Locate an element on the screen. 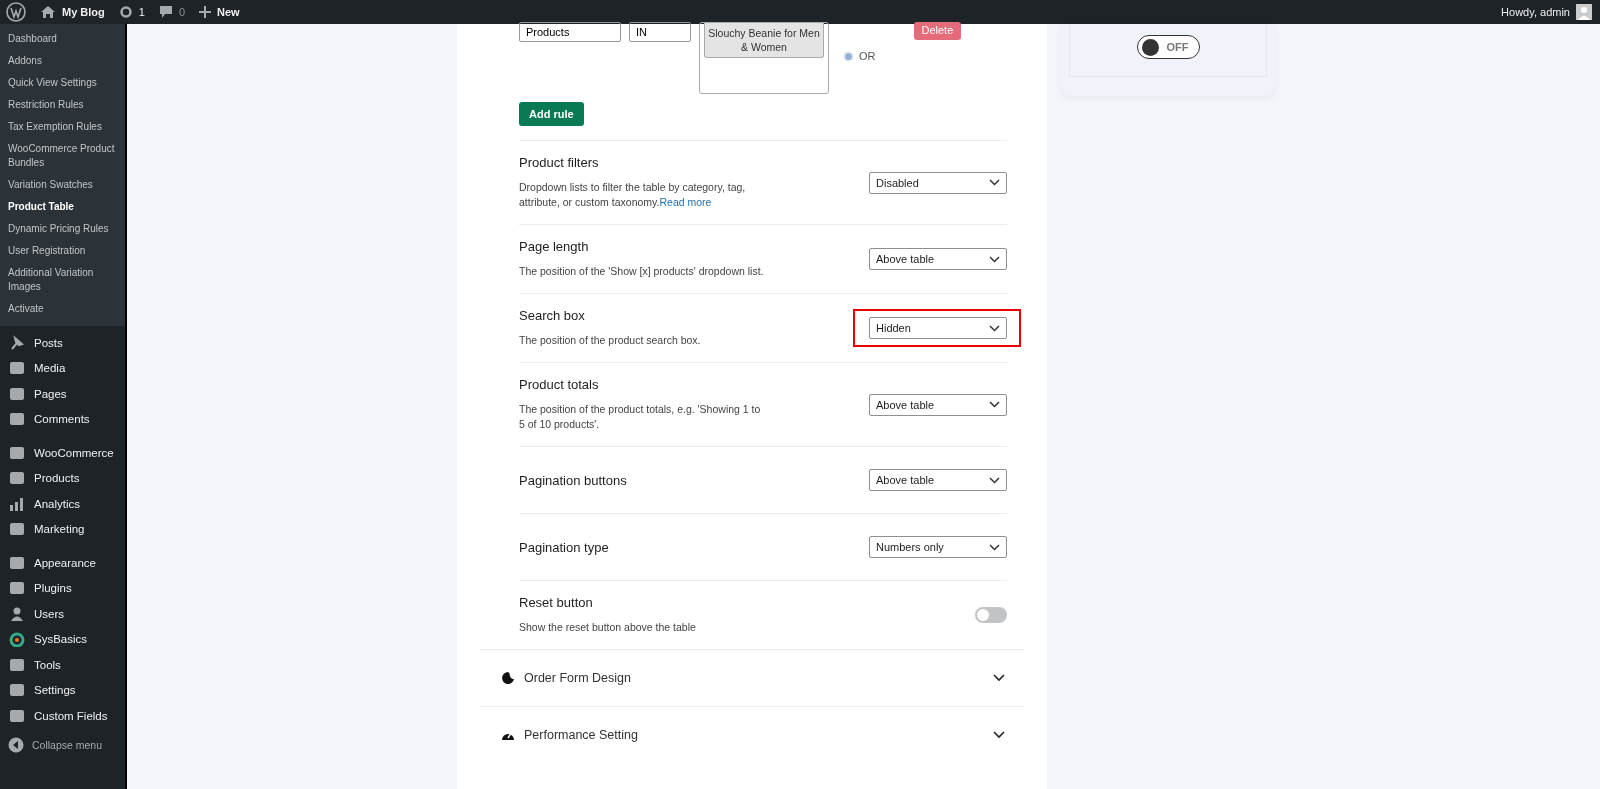 The image size is (1600, 789). updates-link: 1 is located at coordinates (131, 12).